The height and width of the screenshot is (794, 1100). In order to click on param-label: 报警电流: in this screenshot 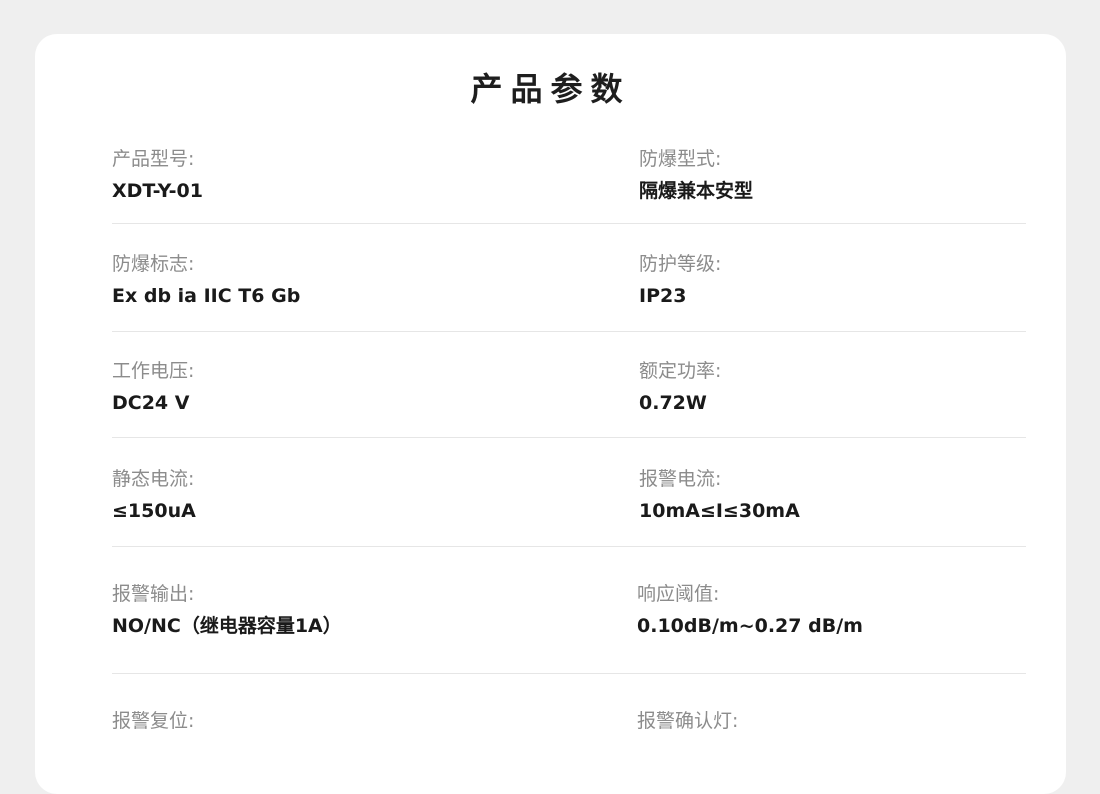, I will do `click(680, 479)`.